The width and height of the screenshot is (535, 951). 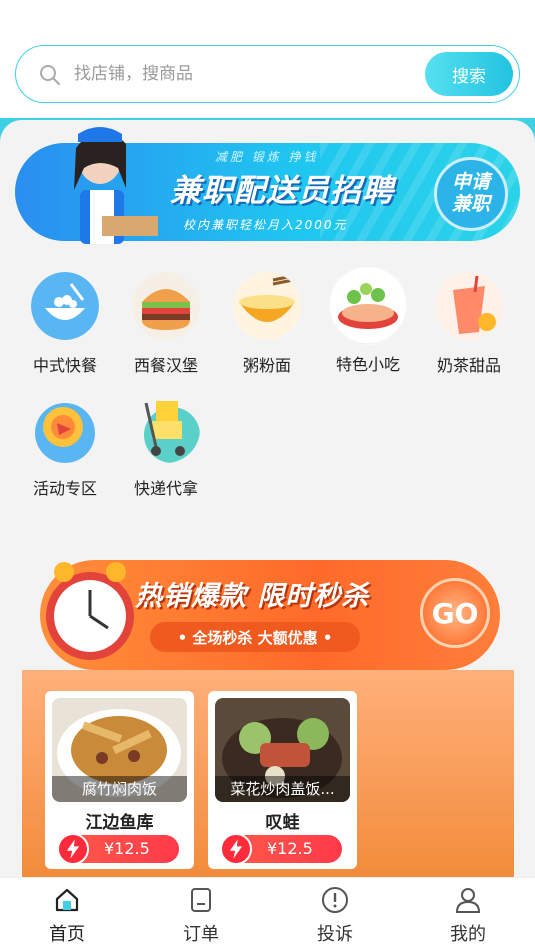 I want to click on category-item-events: 活动专区, so click(x=65, y=447).